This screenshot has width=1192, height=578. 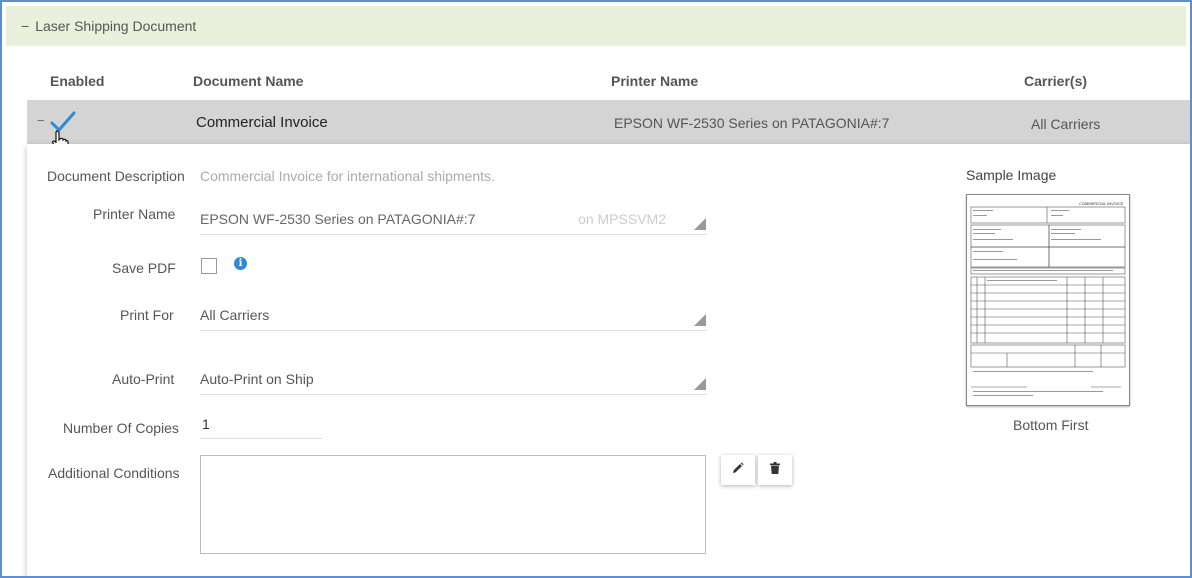 I want to click on sample-image-label: Sample Image, so click(x=1011, y=175).